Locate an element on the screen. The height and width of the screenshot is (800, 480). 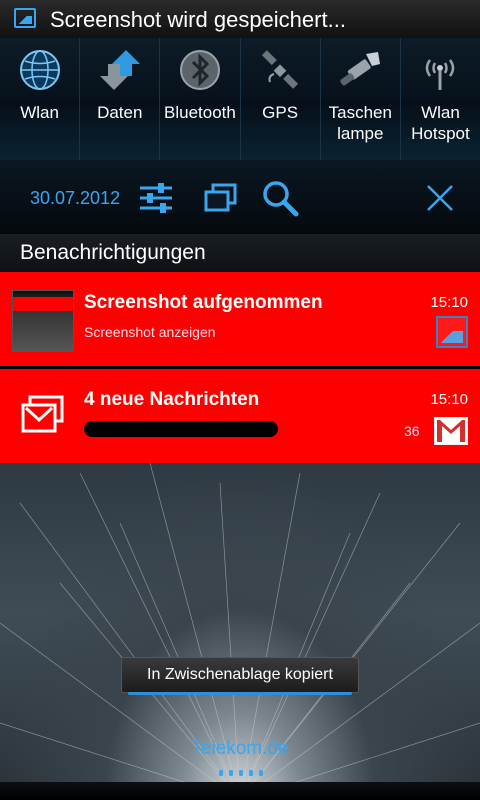
notification-title: 4 neue Nachrichten is located at coordinates (172, 399).